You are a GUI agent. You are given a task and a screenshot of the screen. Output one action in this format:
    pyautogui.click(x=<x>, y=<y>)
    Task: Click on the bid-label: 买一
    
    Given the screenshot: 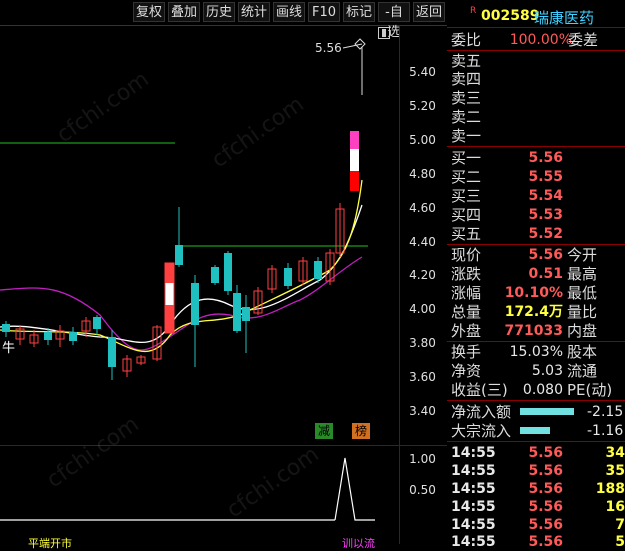 What is the action you would take?
    pyautogui.click(x=466, y=158)
    